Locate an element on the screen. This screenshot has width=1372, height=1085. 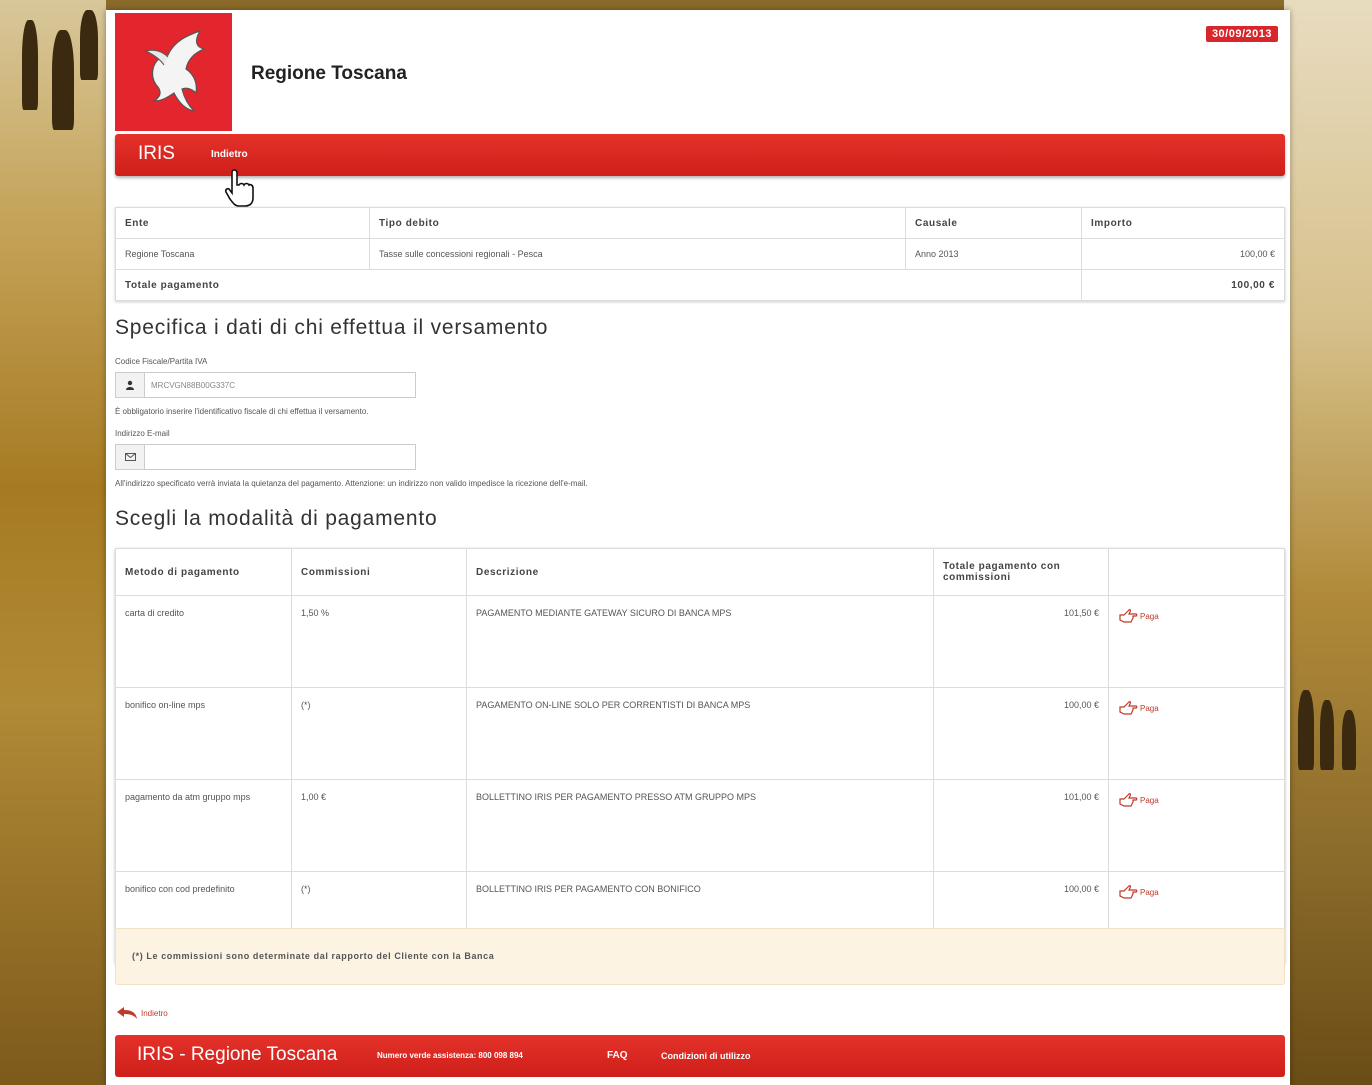
col-descrizione: Descrizione is located at coordinates (700, 572).